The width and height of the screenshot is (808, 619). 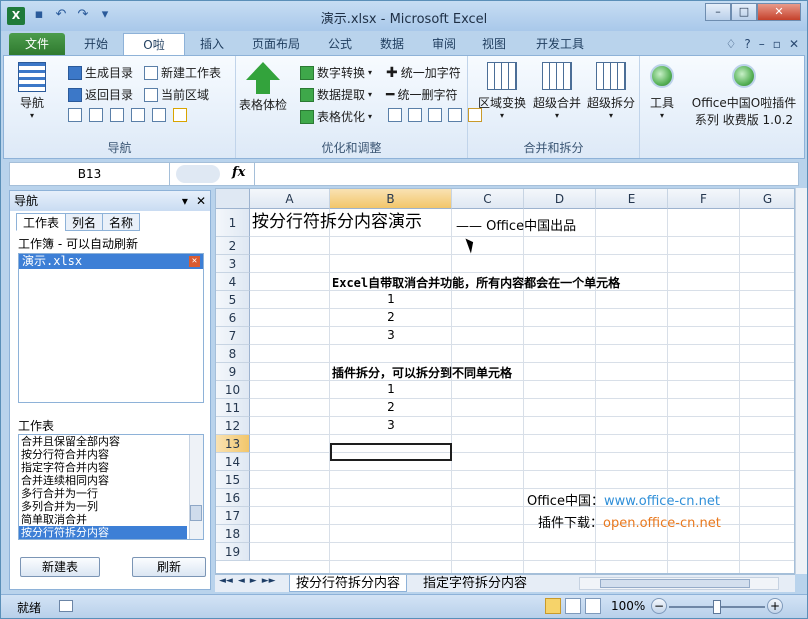 What do you see at coordinates (100, 72) in the screenshot?
I see `generate-toc-button: 生成目录` at bounding box center [100, 72].